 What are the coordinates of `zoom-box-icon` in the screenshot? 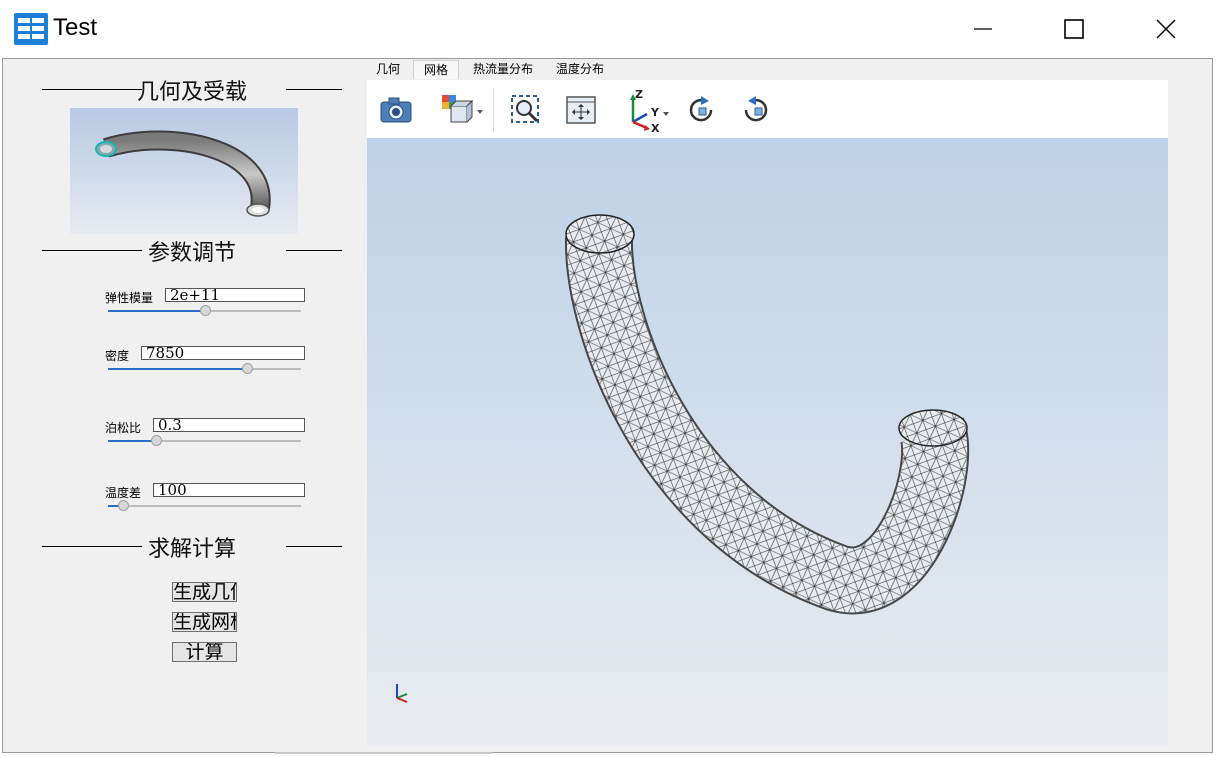 It's located at (525, 109).